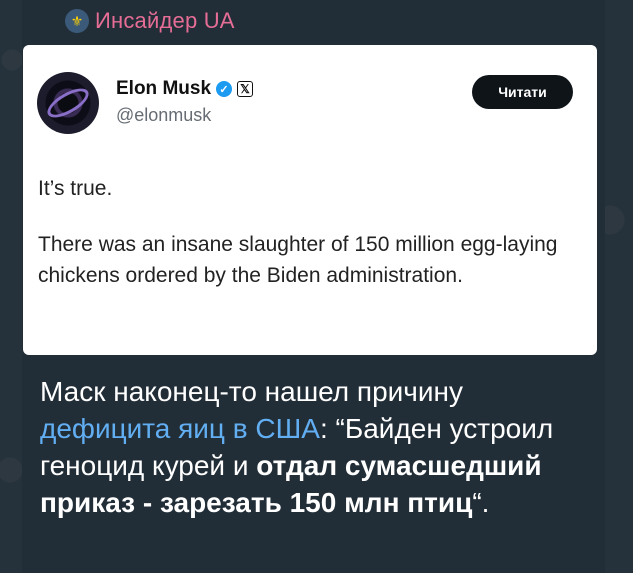 Image resolution: width=633 pixels, height=573 pixels. I want to click on caption-link: дефицита яиц в США, so click(180, 428).